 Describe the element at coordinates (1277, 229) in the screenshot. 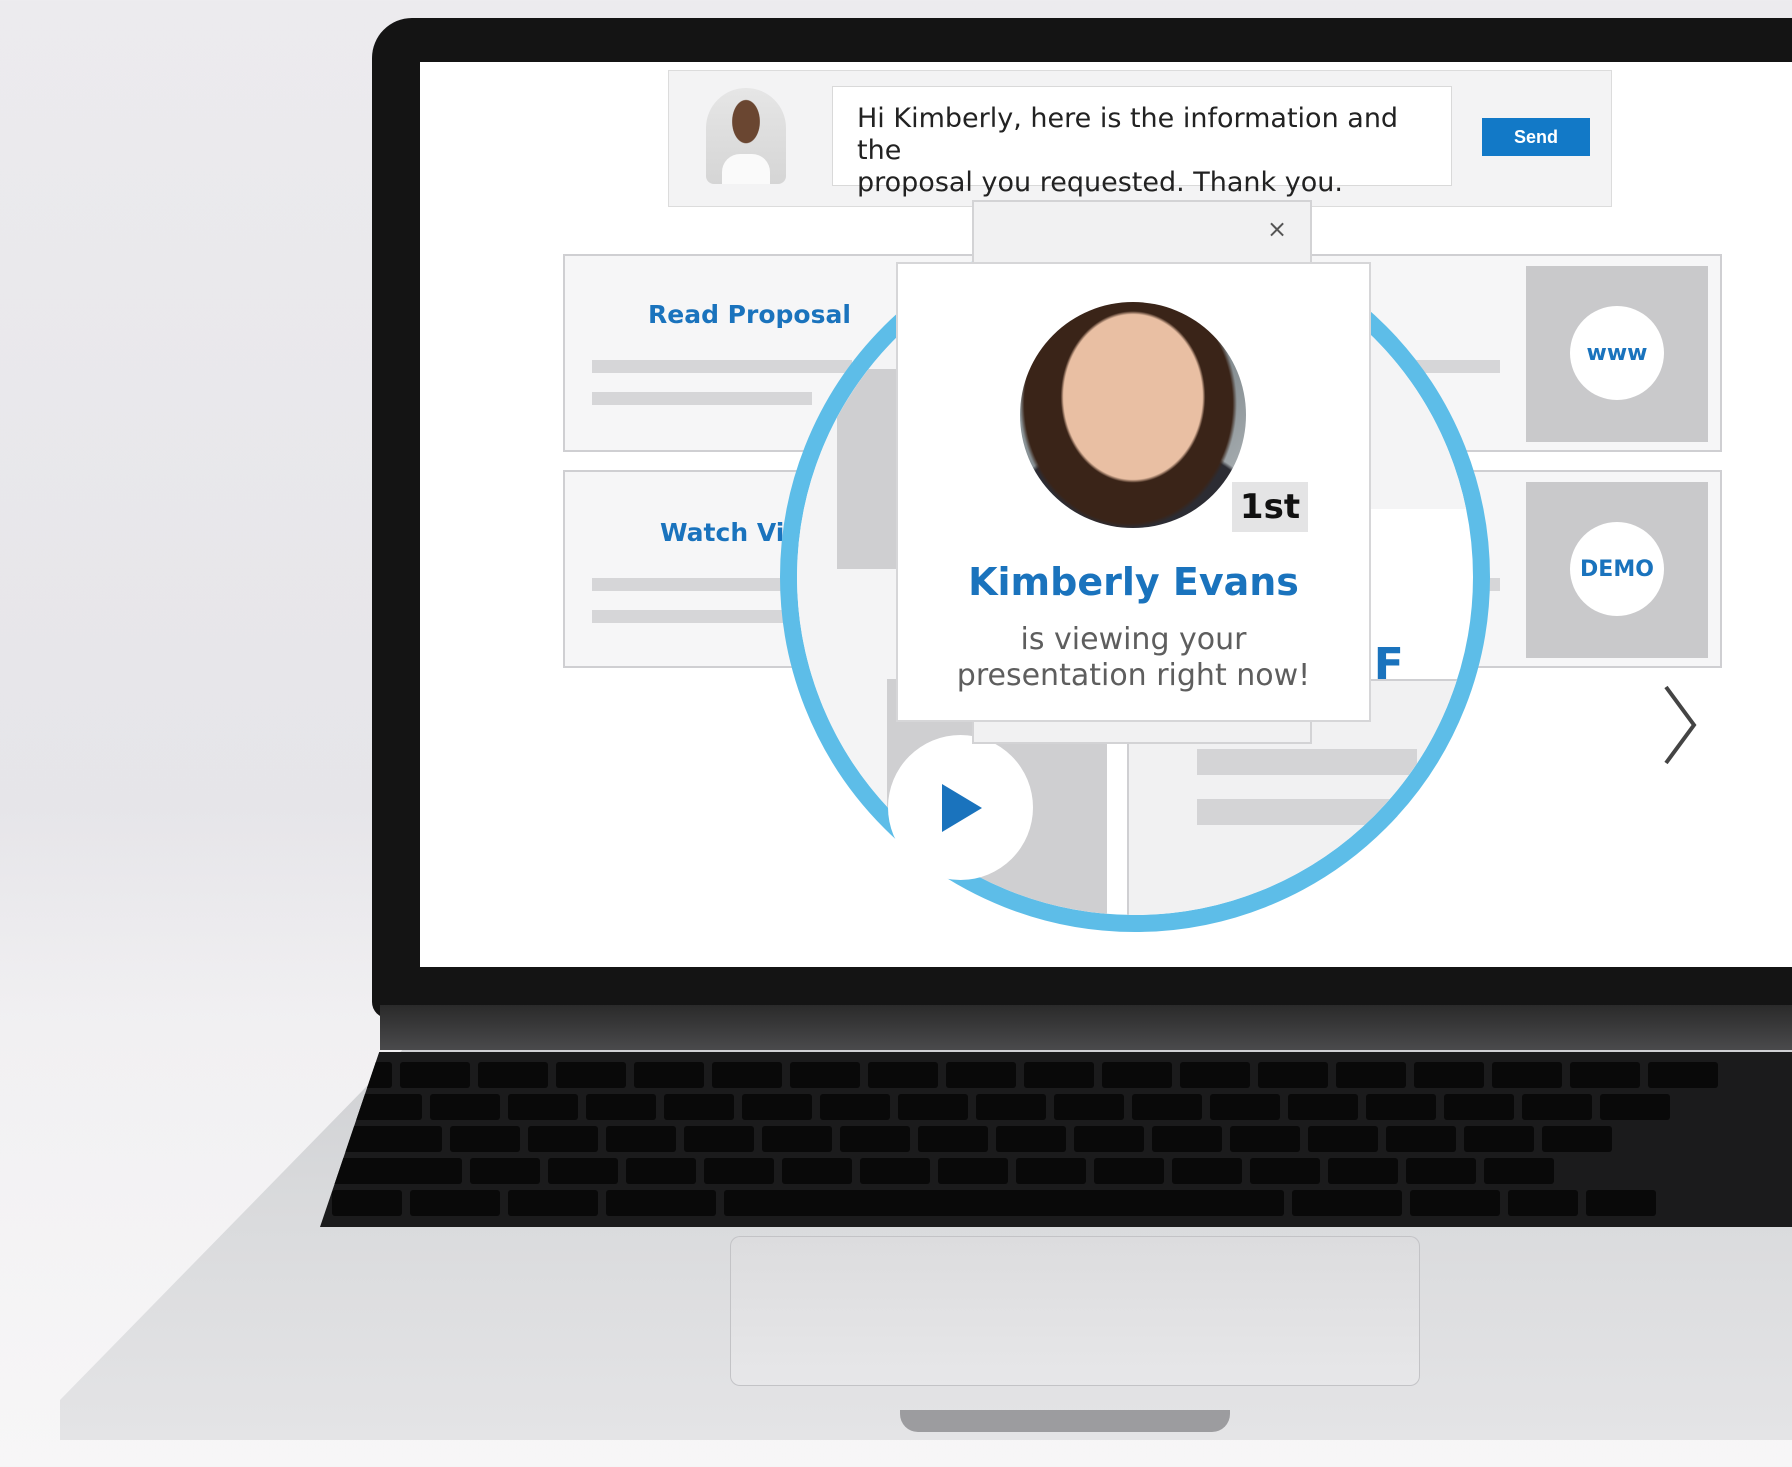

I see `close-icon: ×` at that location.